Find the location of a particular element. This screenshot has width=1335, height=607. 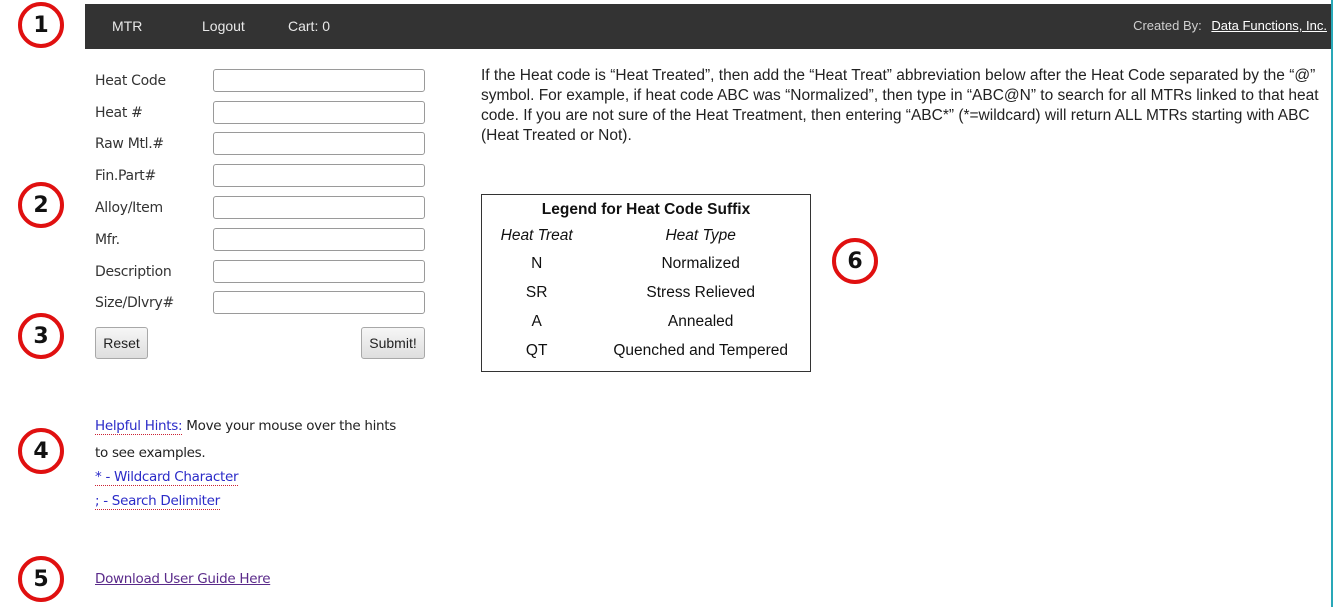

manufacturer-label: Mfr. is located at coordinates (107, 240).